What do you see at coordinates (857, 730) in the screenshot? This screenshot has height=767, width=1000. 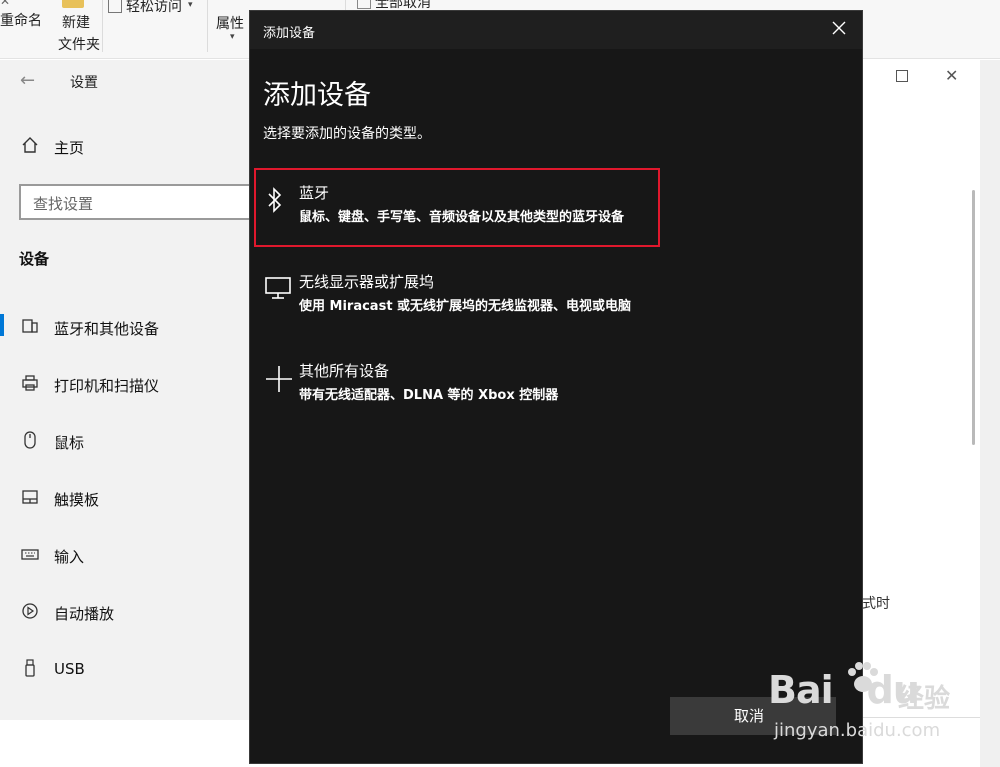 I see `watermark-url: jingyan.baidu.com` at bounding box center [857, 730].